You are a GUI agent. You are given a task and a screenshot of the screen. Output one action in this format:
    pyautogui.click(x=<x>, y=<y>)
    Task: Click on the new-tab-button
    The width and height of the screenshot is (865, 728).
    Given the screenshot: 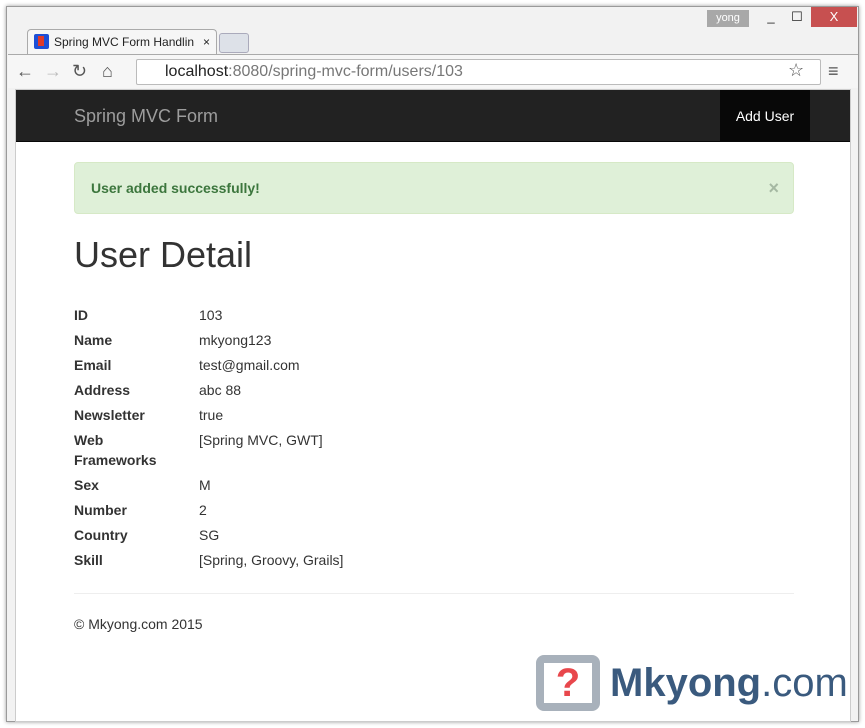 What is the action you would take?
    pyautogui.click(x=234, y=43)
    